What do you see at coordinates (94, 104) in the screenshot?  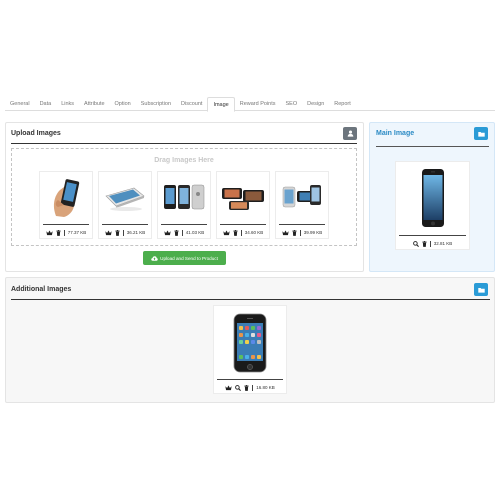 I see `tab-attribute: Attribute` at bounding box center [94, 104].